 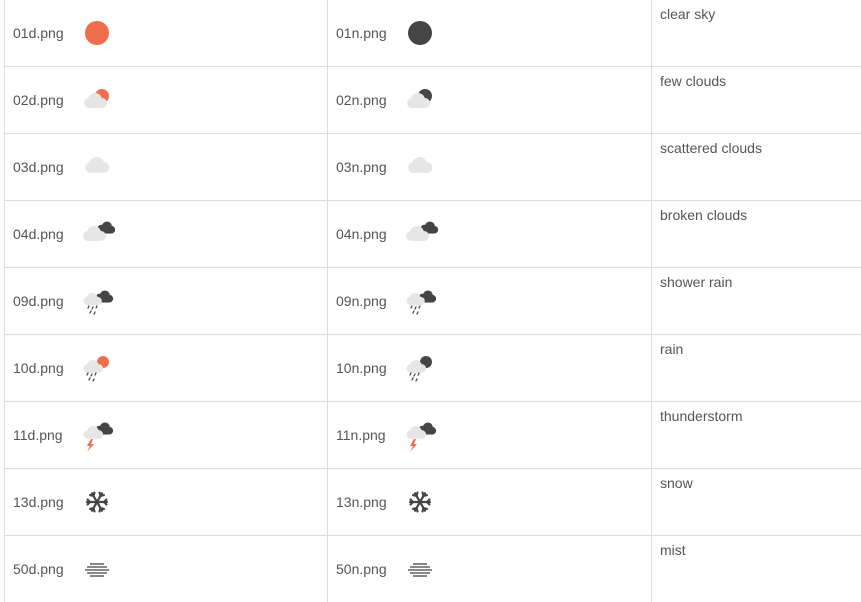 I want to click on night-file-name: 13n.png, so click(x=369, y=502).